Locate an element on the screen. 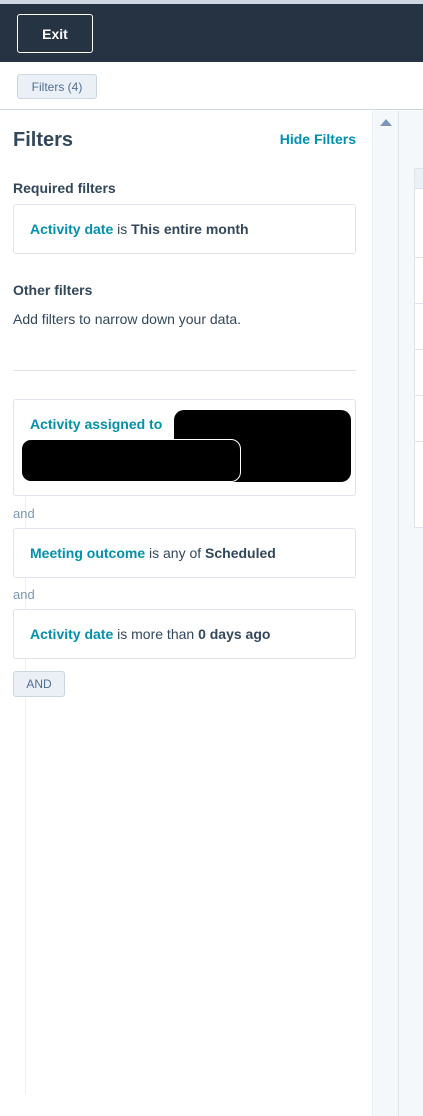 This screenshot has width=423, height=1116. report-table-card is located at coordinates (418, 348).